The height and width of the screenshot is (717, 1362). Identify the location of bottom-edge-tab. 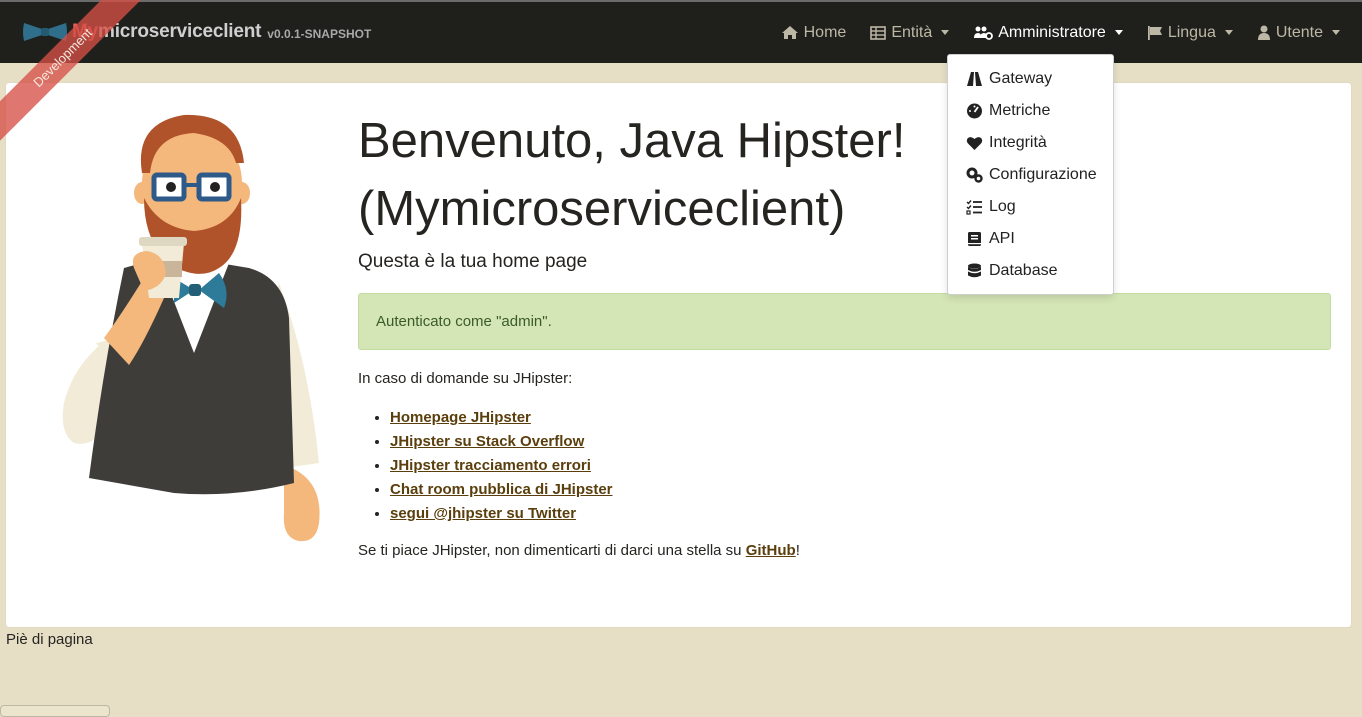
(55, 711).